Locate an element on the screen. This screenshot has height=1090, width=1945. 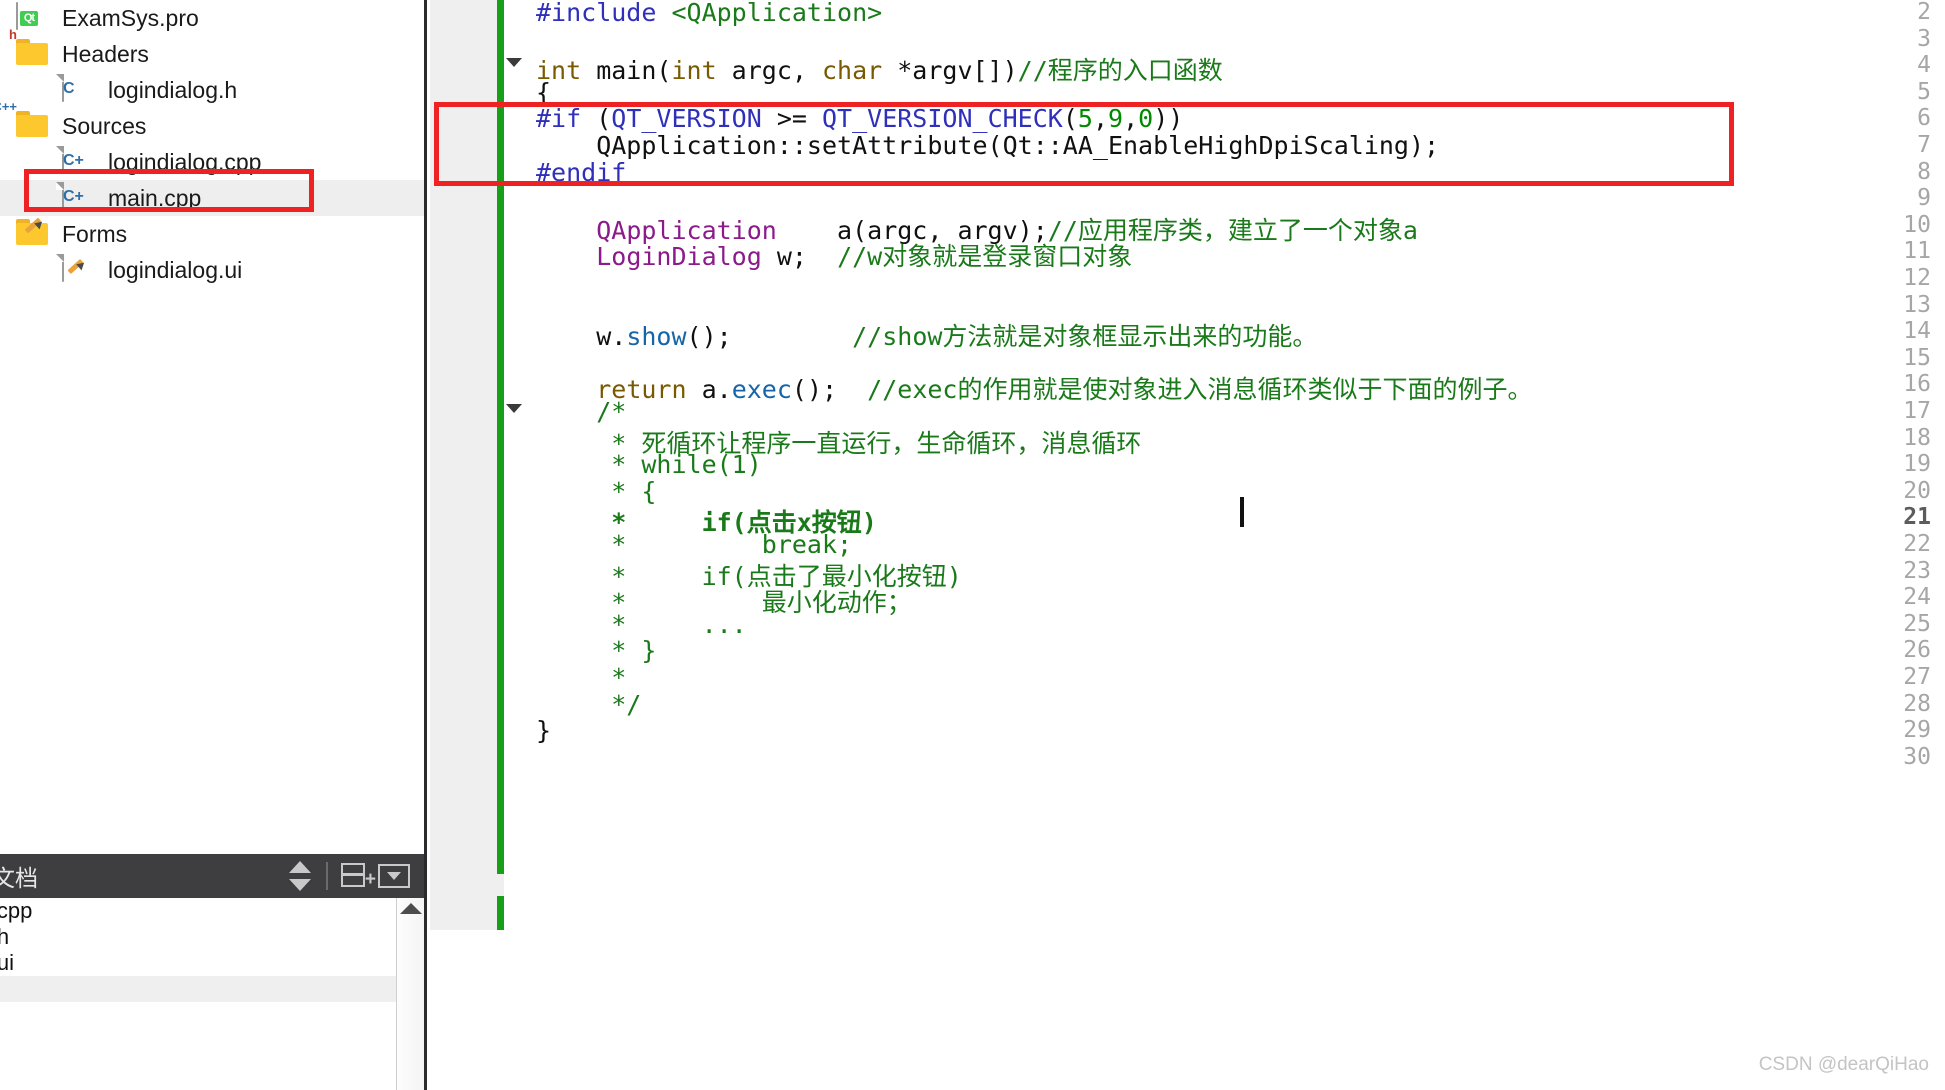
documents-panel: 文档 + dialog.cppdialog.hdialog.uicpp is located at coordinates (213, 972).